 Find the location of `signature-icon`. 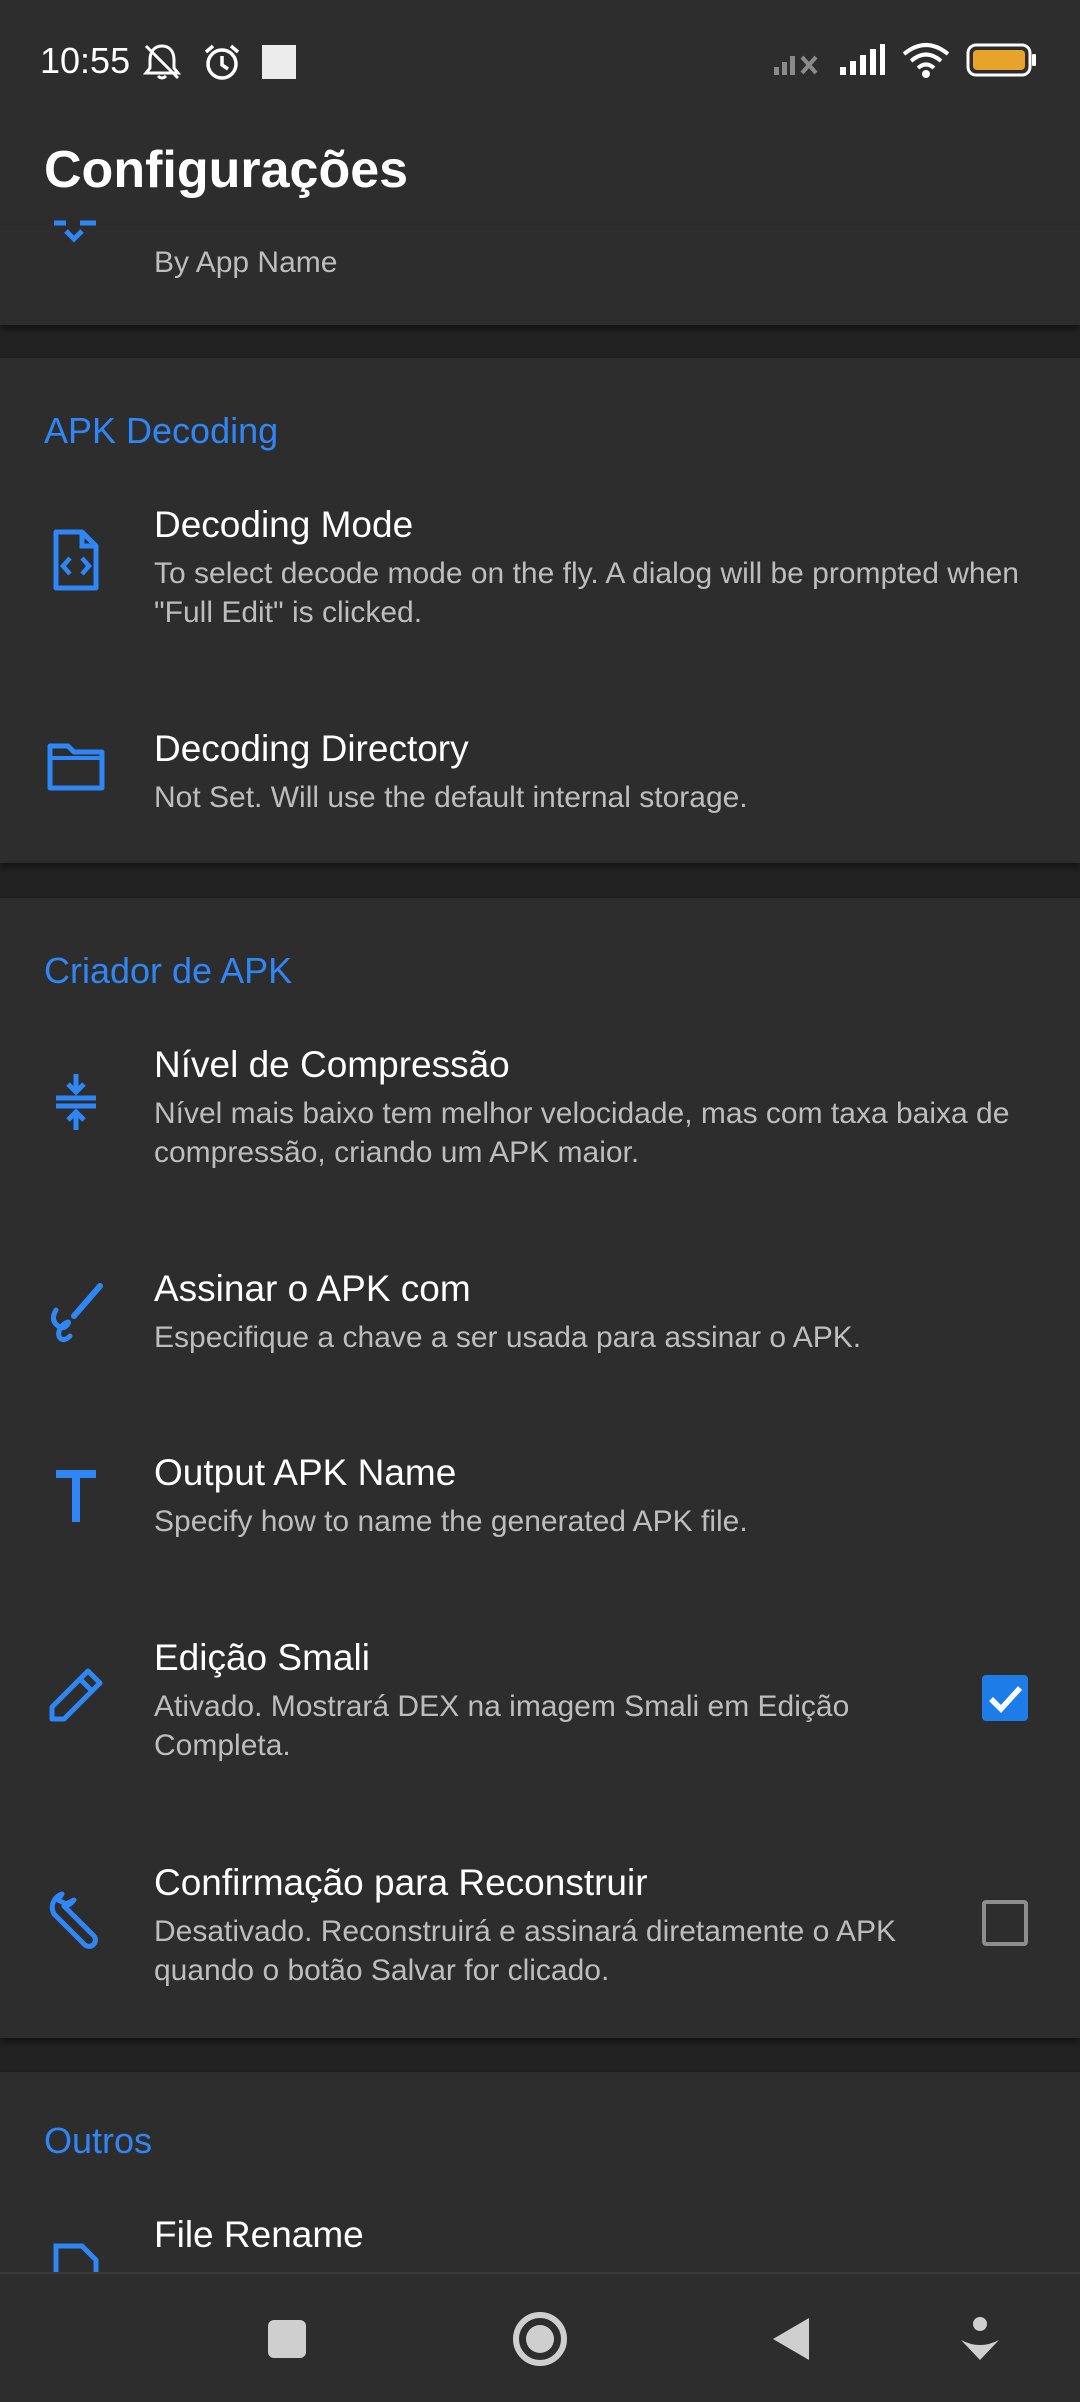

signature-icon is located at coordinates (76, 1313).